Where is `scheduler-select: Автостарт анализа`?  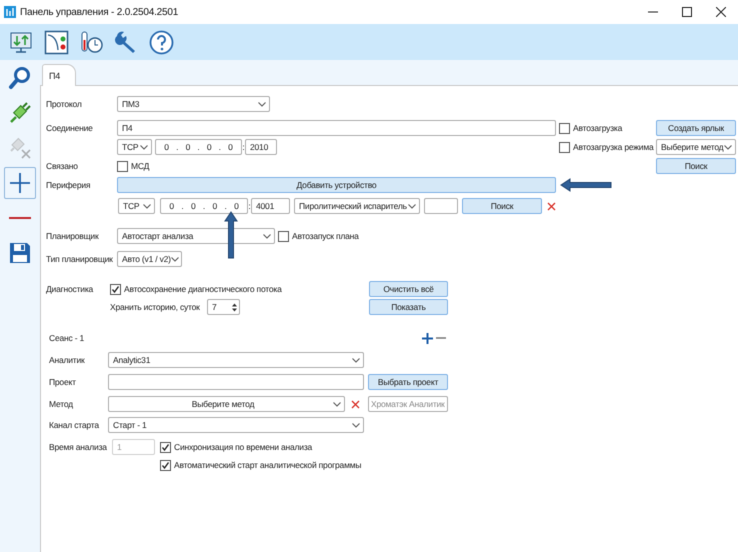
scheduler-select: Автостарт анализа is located at coordinates (196, 236).